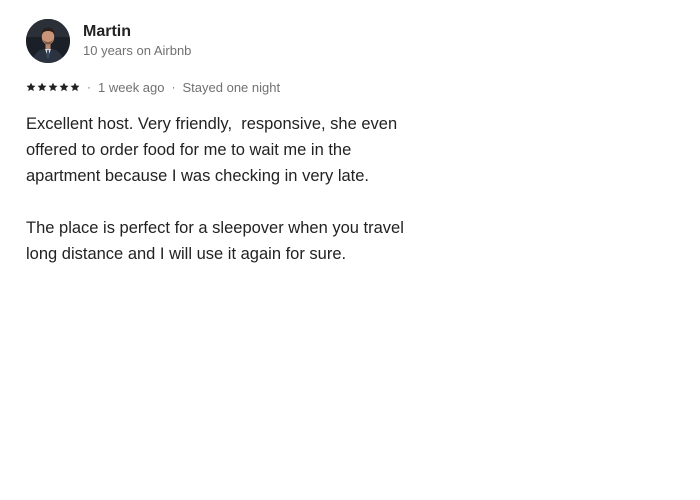 This screenshot has width=700, height=500. I want to click on stay-length: Stayed one night, so click(231, 87).